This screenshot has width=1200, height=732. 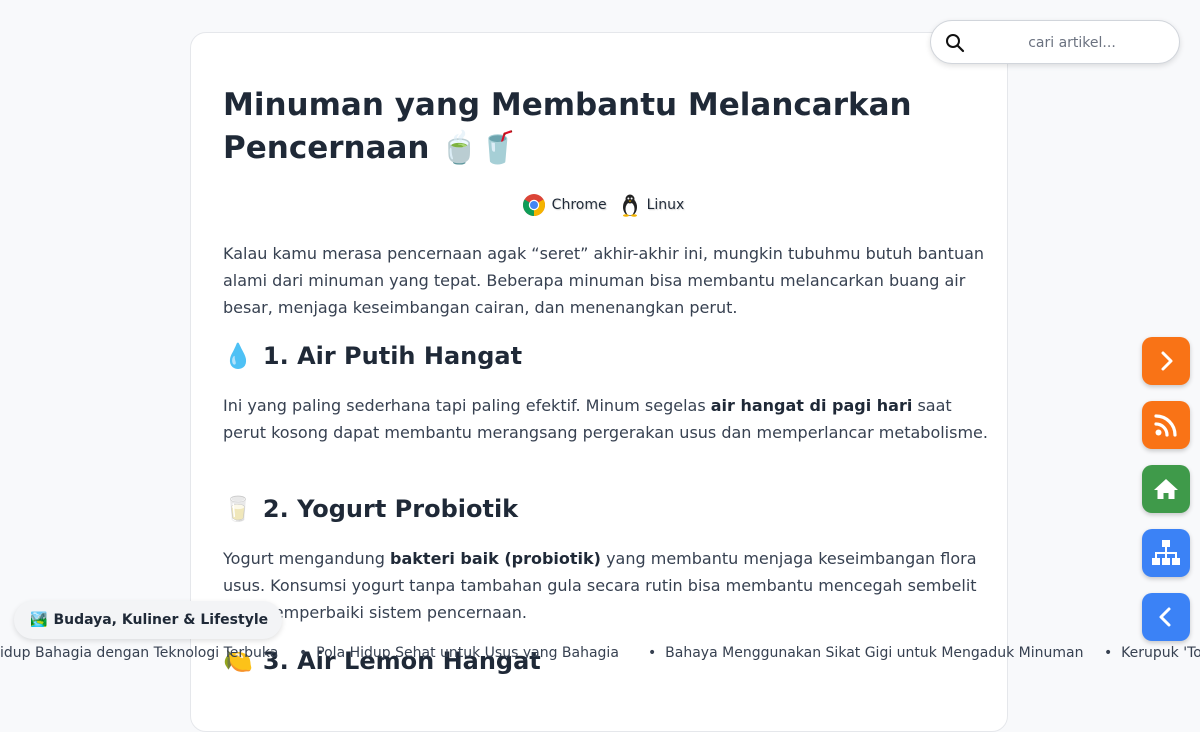 What do you see at coordinates (467, 653) in the screenshot?
I see `ticker-item-text: Pola Hidup Sehat untuk Usus yang Bahagia` at bounding box center [467, 653].